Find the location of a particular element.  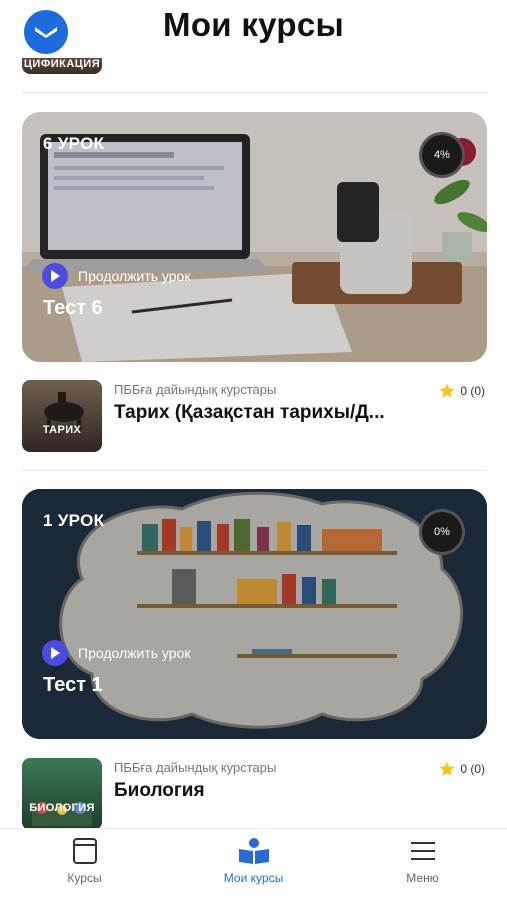

header: Мои курсы is located at coordinates (253, 29).